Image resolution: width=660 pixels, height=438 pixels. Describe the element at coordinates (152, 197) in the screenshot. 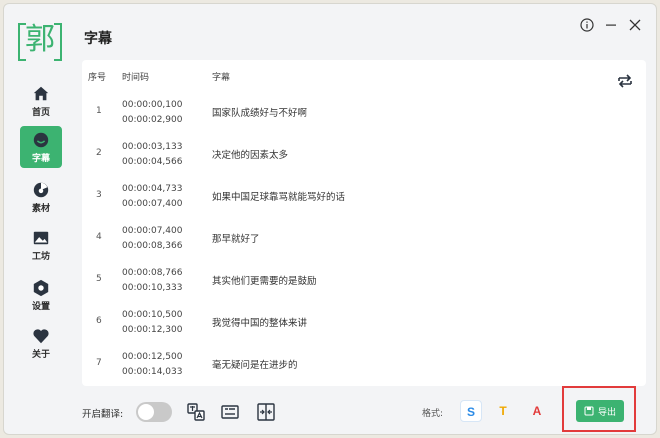

I see `row-timecode: 00:00:04,733 00:00:07,400` at that location.